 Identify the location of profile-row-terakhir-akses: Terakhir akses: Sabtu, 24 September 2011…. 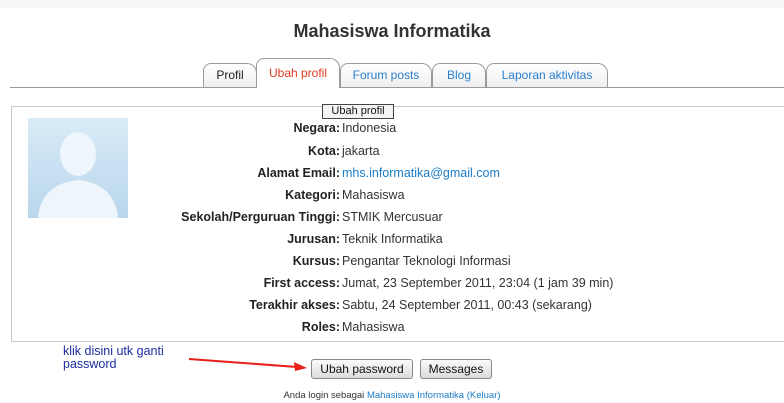
(392, 305).